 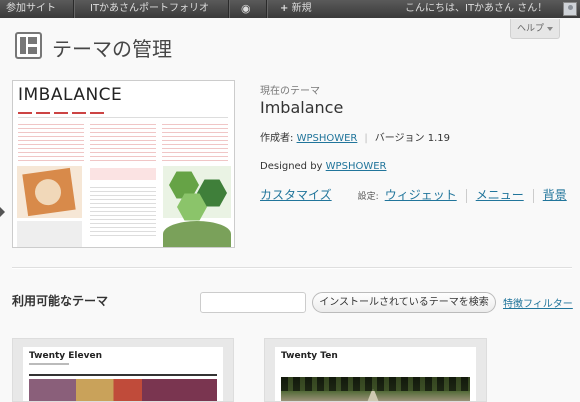 I want to click on help-tab: ヘルプ, so click(x=535, y=29).